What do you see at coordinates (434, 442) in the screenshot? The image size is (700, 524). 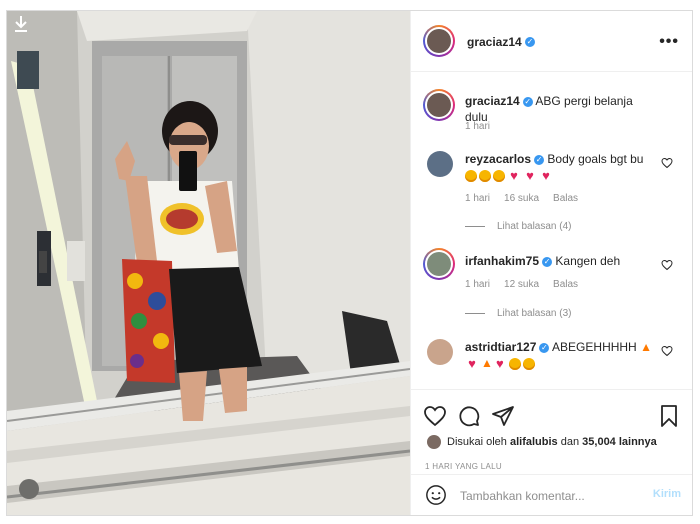 I see `liker-avatar` at bounding box center [434, 442].